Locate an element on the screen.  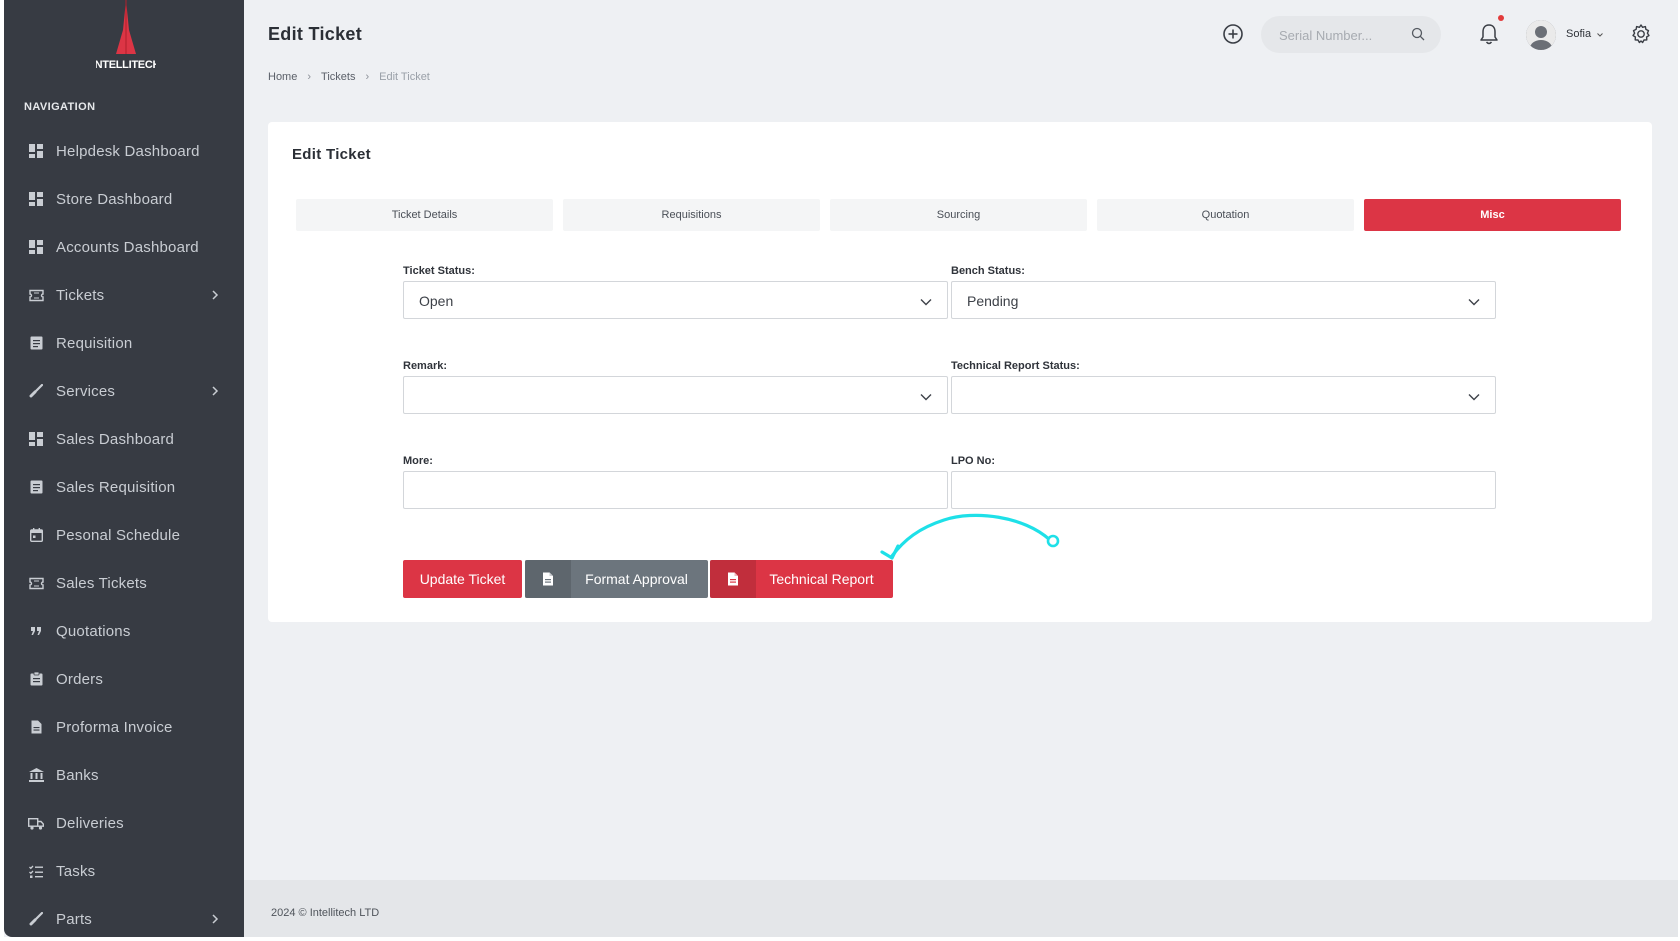
tab-ticket-details: Ticket Details is located at coordinates (424, 215).